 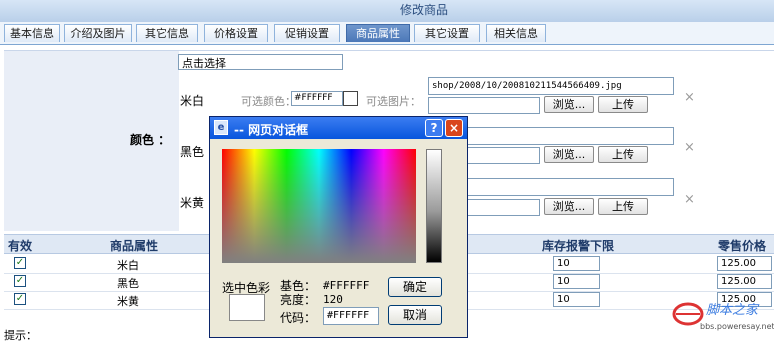 What do you see at coordinates (307, 33) in the screenshot?
I see `tab-promotion-settings: 促销设置` at bounding box center [307, 33].